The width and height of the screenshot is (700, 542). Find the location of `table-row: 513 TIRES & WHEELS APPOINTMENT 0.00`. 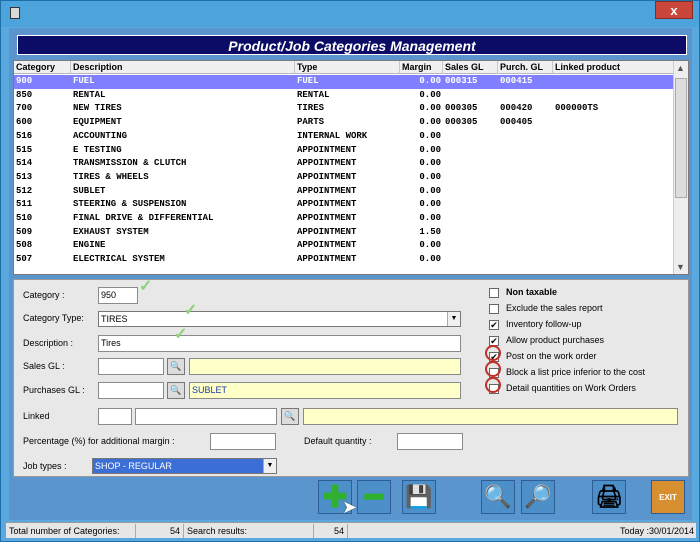

table-row: 513 TIRES & WHEELS APPOINTMENT 0.00 is located at coordinates (344, 178).